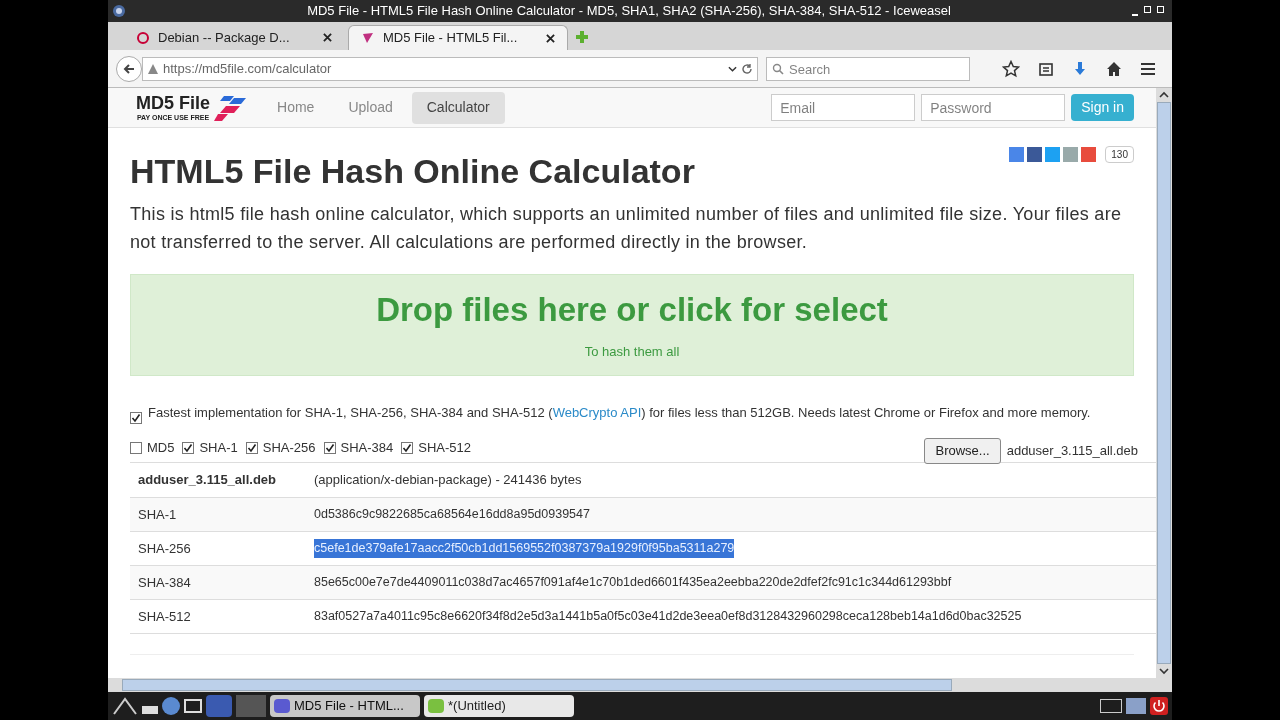  I want to click on hash-cell: c5efe1de379afe17aacc2f50cb1dd1569552f0387379a1929f0f95ba5311a279, so click(524, 548).